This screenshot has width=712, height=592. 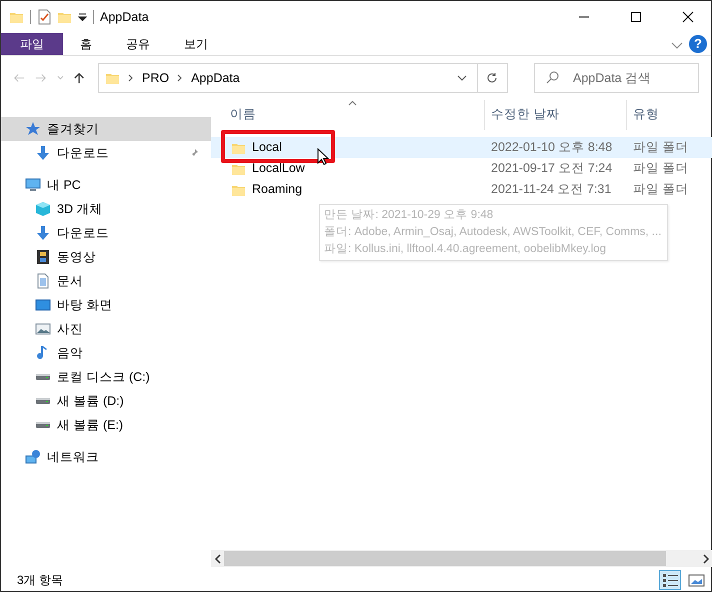 I want to click on file-name: Local, so click(x=267, y=147).